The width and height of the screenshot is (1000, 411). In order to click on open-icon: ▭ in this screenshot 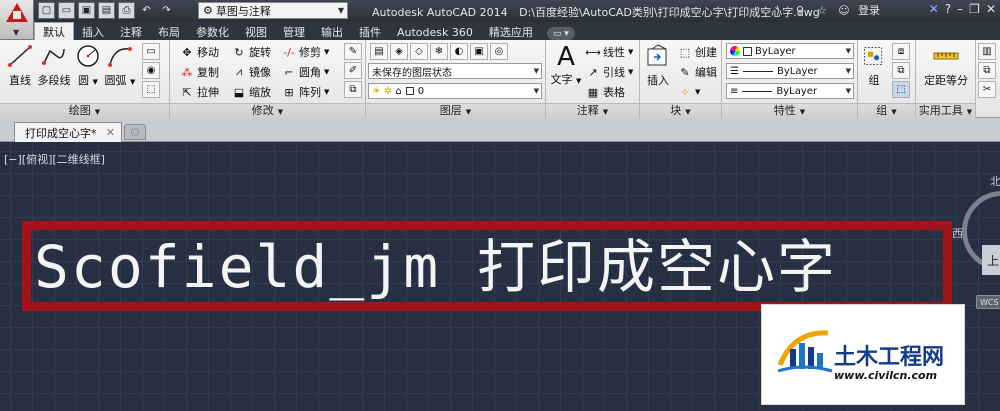, I will do `click(66, 10)`.